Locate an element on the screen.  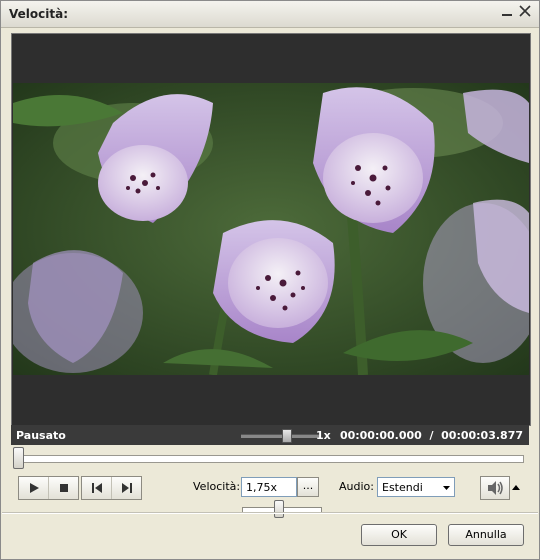
preview-volume-track is located at coordinates (281, 436).